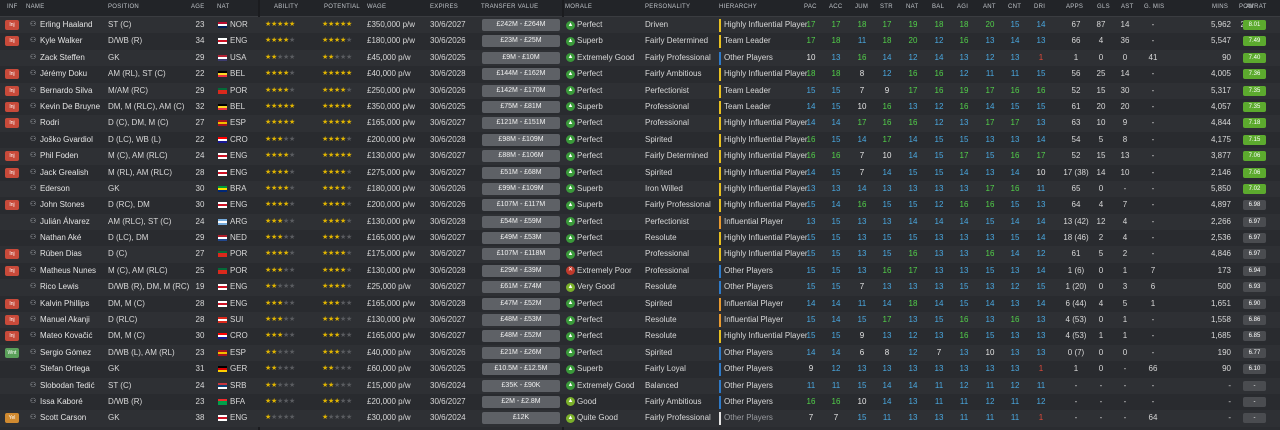 This screenshot has width=1280, height=430. What do you see at coordinates (1014, 7) in the screenshot?
I see `col-cnt: CNT` at bounding box center [1014, 7].